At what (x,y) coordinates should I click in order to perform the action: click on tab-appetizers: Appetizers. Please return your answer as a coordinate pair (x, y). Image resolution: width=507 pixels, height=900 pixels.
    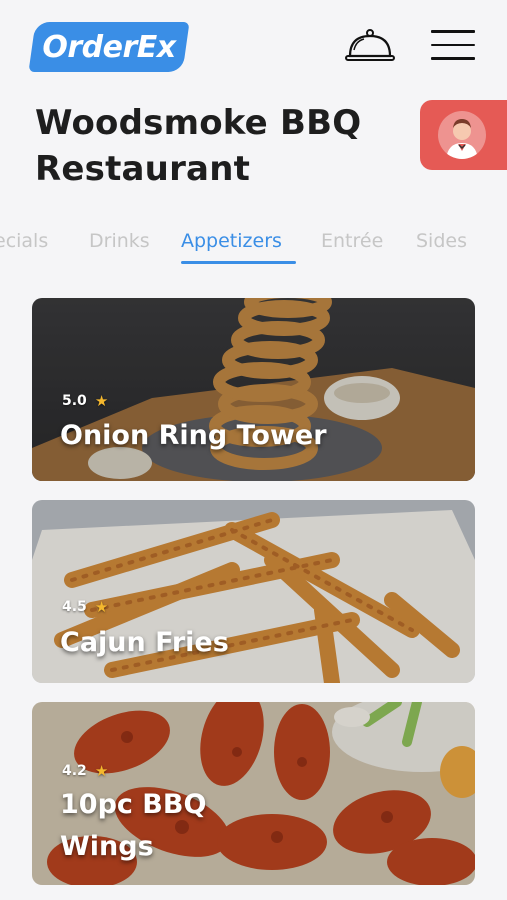
    Looking at the image, I should click on (231, 241).